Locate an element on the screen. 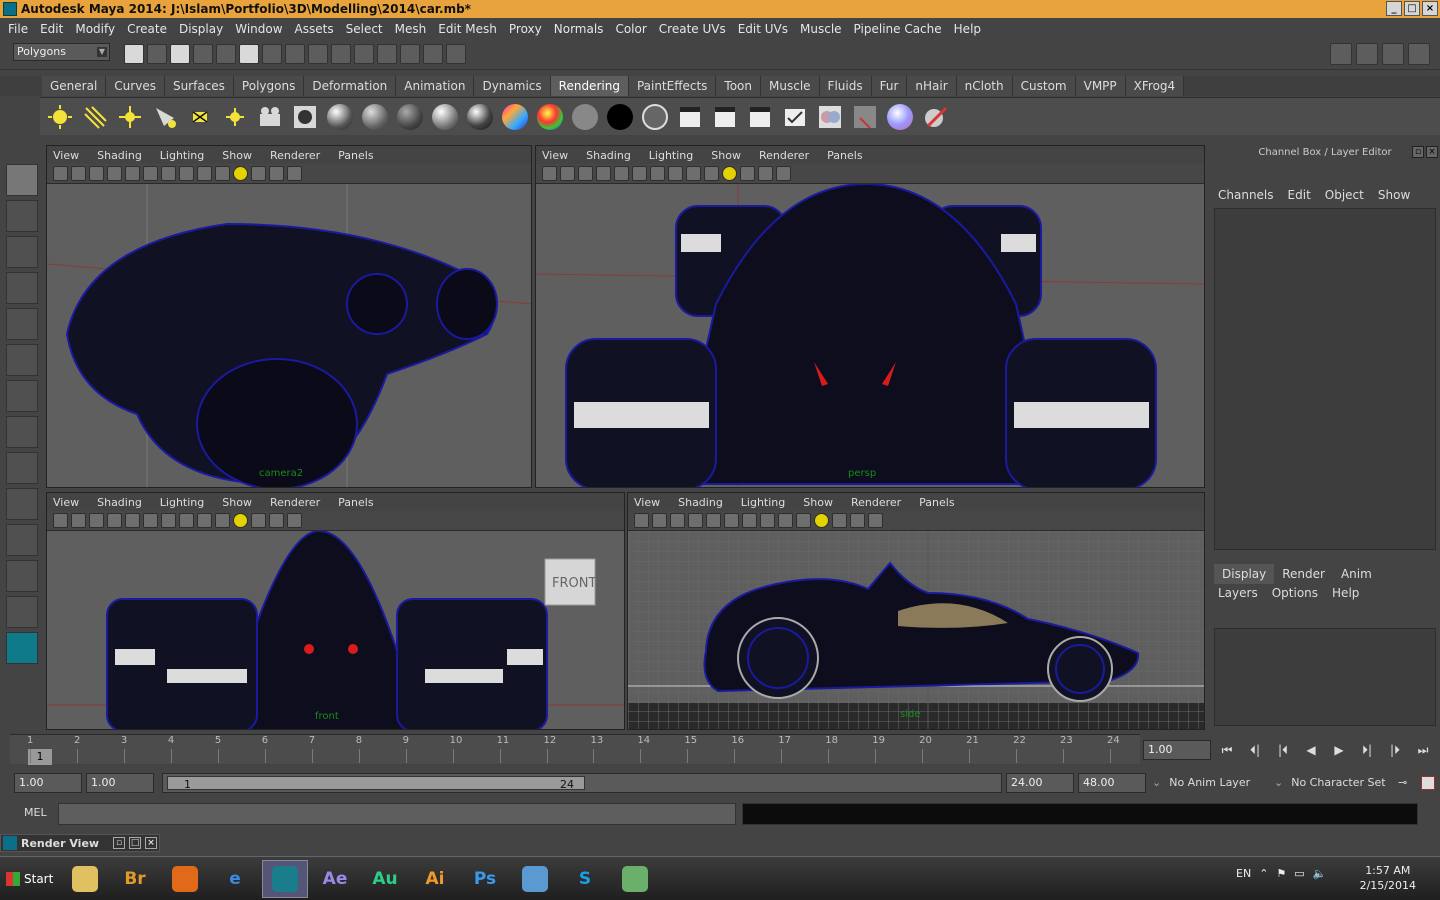  layout-outliner-icon is located at coordinates (22, 504).